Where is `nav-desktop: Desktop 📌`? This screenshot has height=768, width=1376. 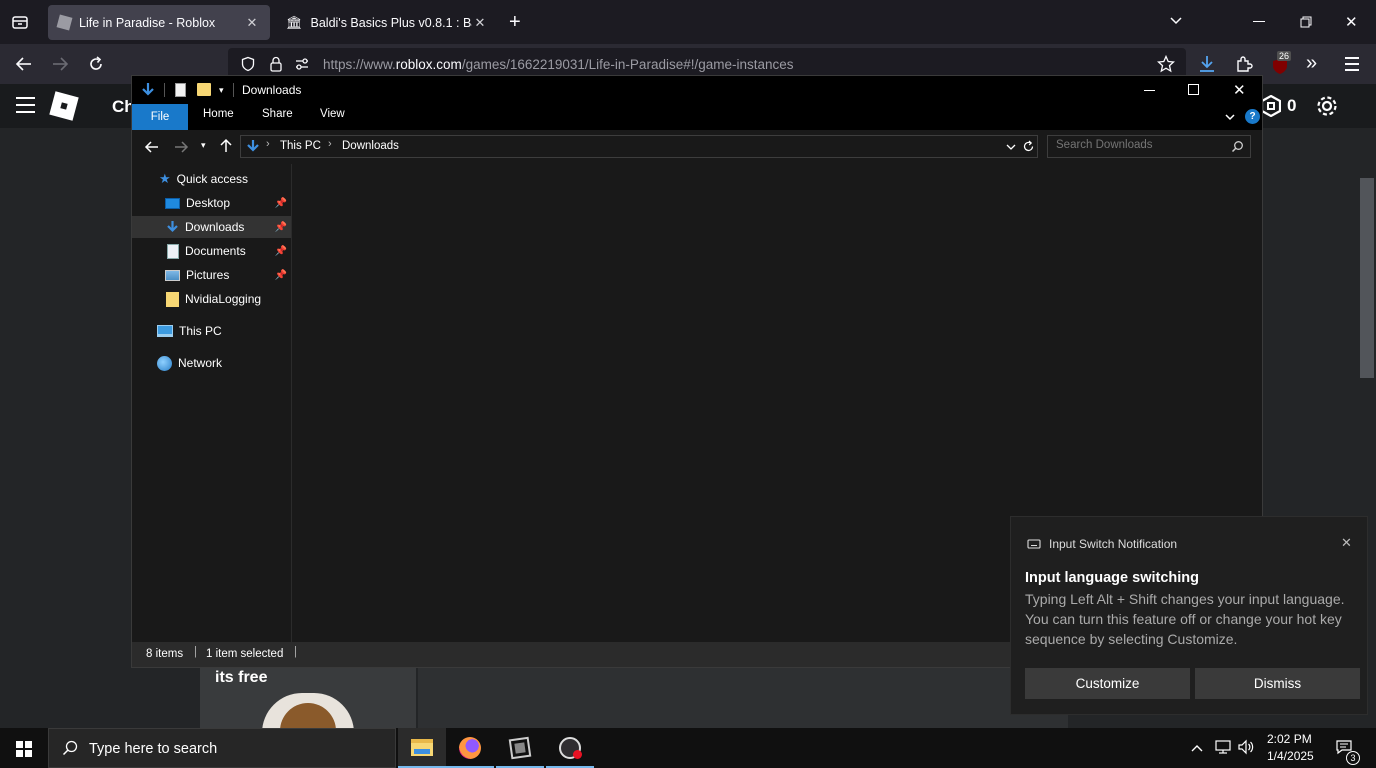 nav-desktop: Desktop 📌 is located at coordinates (211, 203).